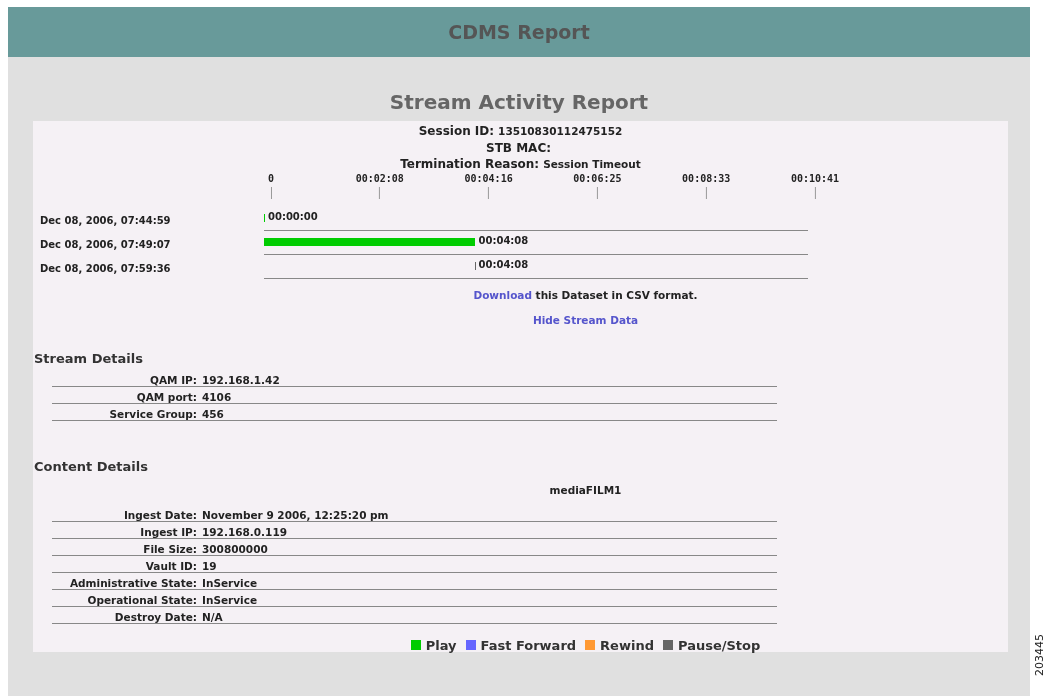 The image size is (1048, 696). Describe the element at coordinates (519, 103) in the screenshot. I see `report-title: Stream Activity Report` at that location.